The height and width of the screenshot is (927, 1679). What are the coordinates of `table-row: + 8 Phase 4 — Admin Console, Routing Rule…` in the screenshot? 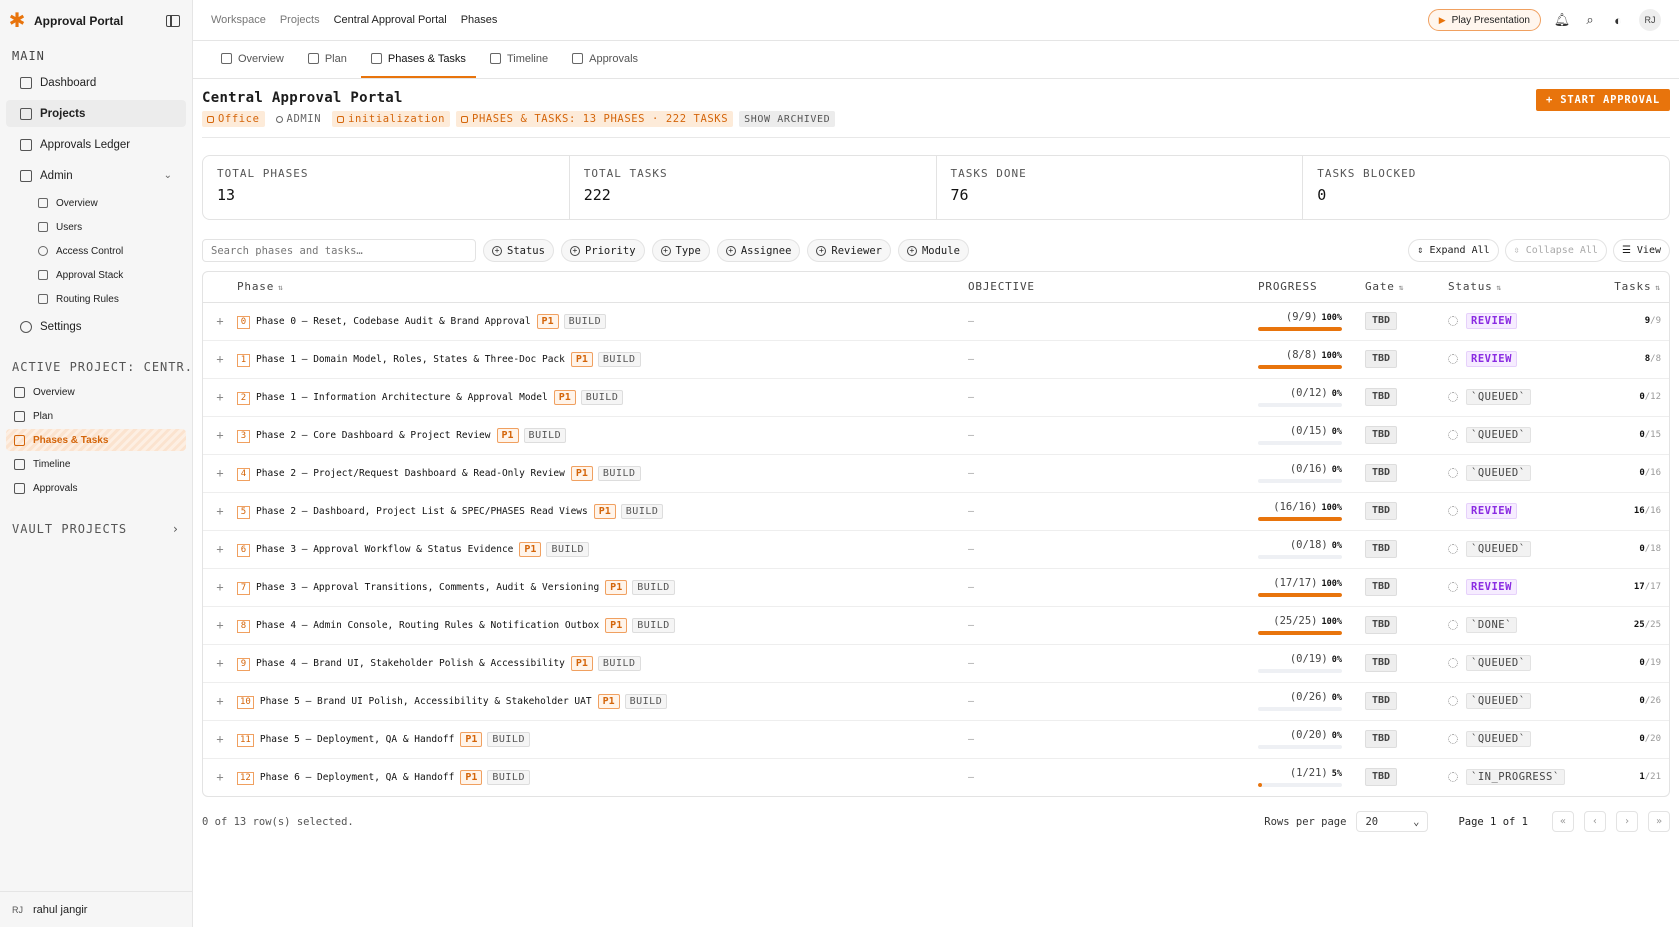 It's located at (936, 625).